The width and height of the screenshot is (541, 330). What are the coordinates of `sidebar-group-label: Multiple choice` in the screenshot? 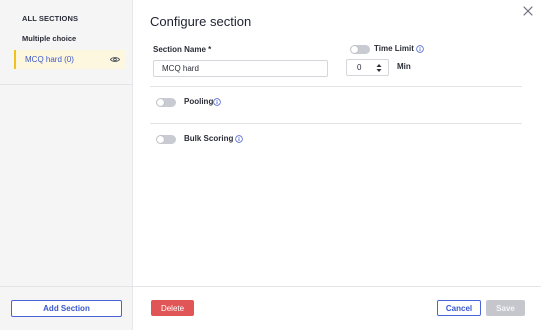 It's located at (49, 38).